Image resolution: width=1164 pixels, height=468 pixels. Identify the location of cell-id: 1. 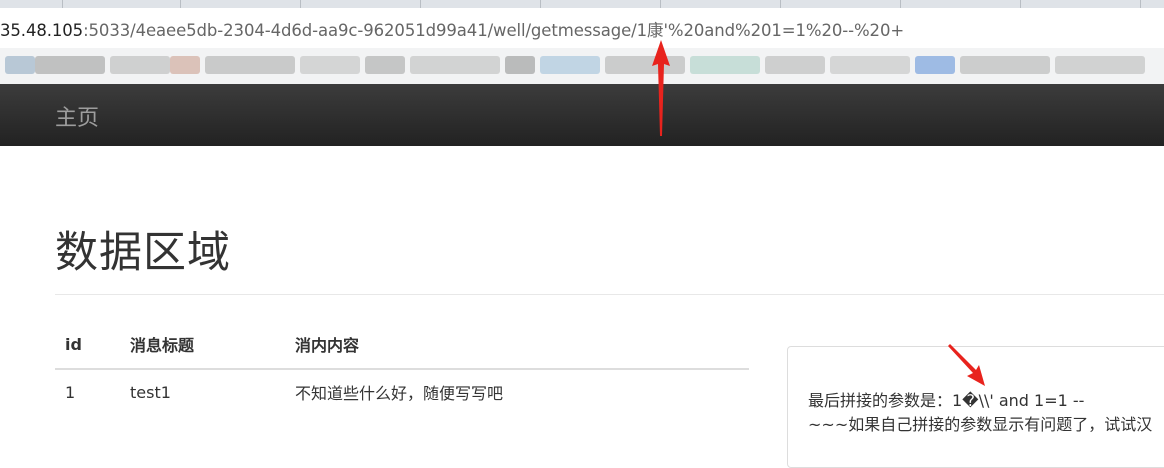
(70, 392).